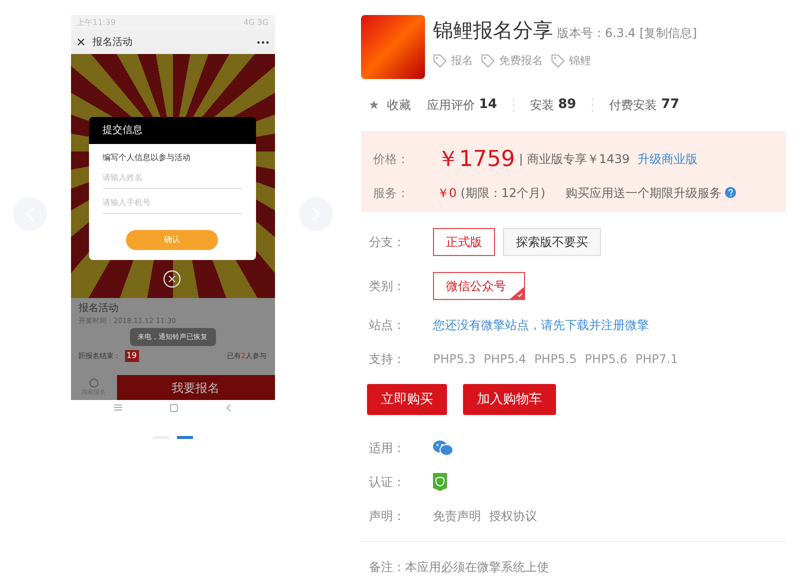 Image resolution: width=800 pixels, height=581 pixels. I want to click on service-price: ￥0, so click(447, 193).